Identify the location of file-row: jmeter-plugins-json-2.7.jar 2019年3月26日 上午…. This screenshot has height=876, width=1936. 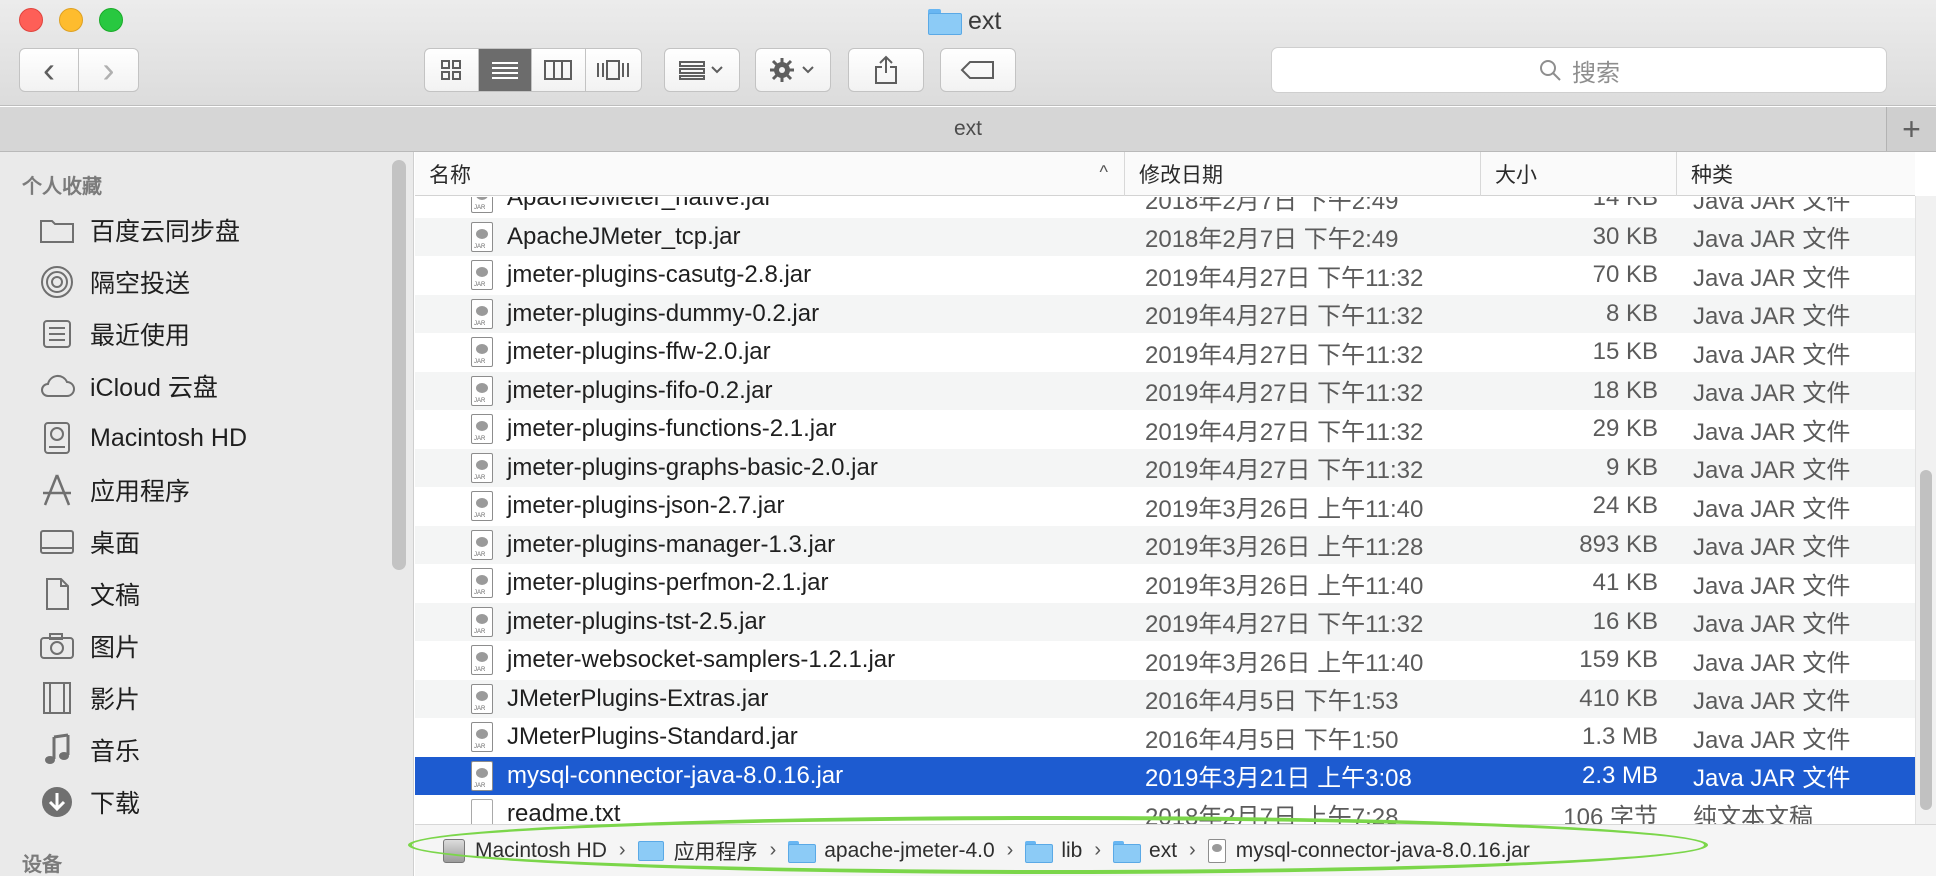
(1165, 506).